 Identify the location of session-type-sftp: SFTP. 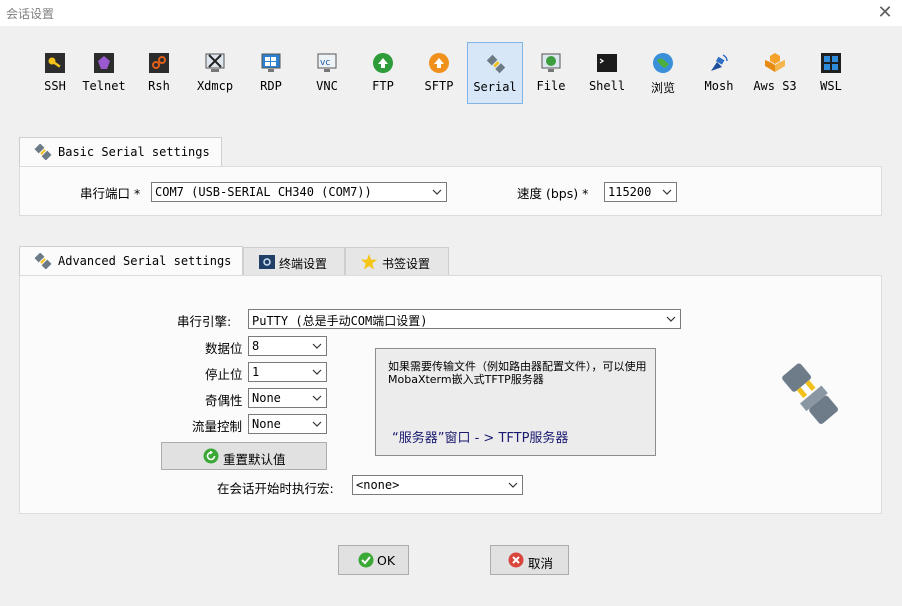
(439, 73).